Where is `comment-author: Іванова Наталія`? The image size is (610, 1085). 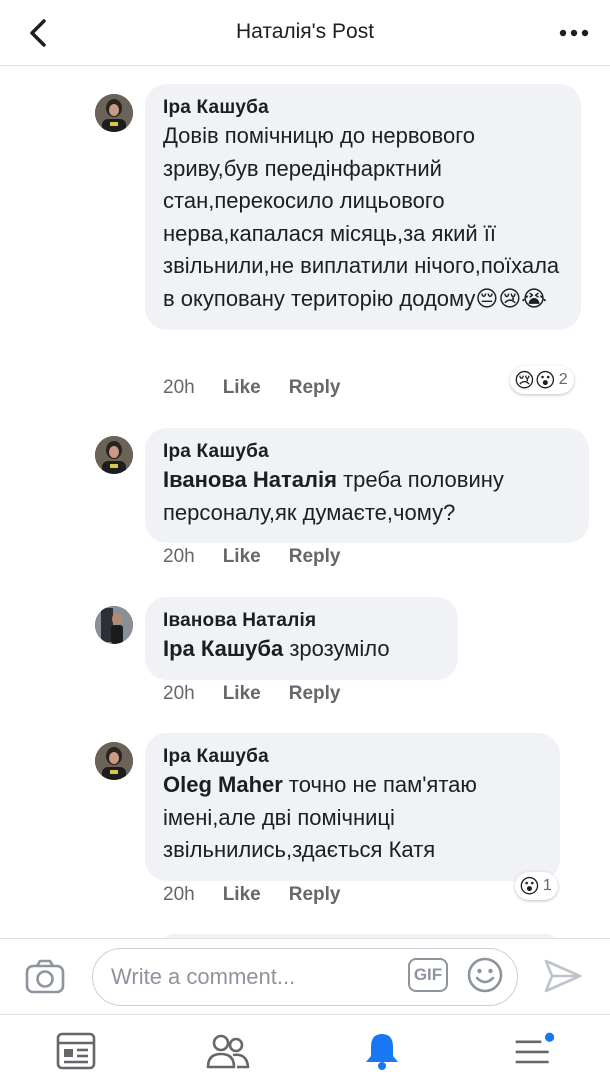
comment-author: Іванова Наталія is located at coordinates (301, 621).